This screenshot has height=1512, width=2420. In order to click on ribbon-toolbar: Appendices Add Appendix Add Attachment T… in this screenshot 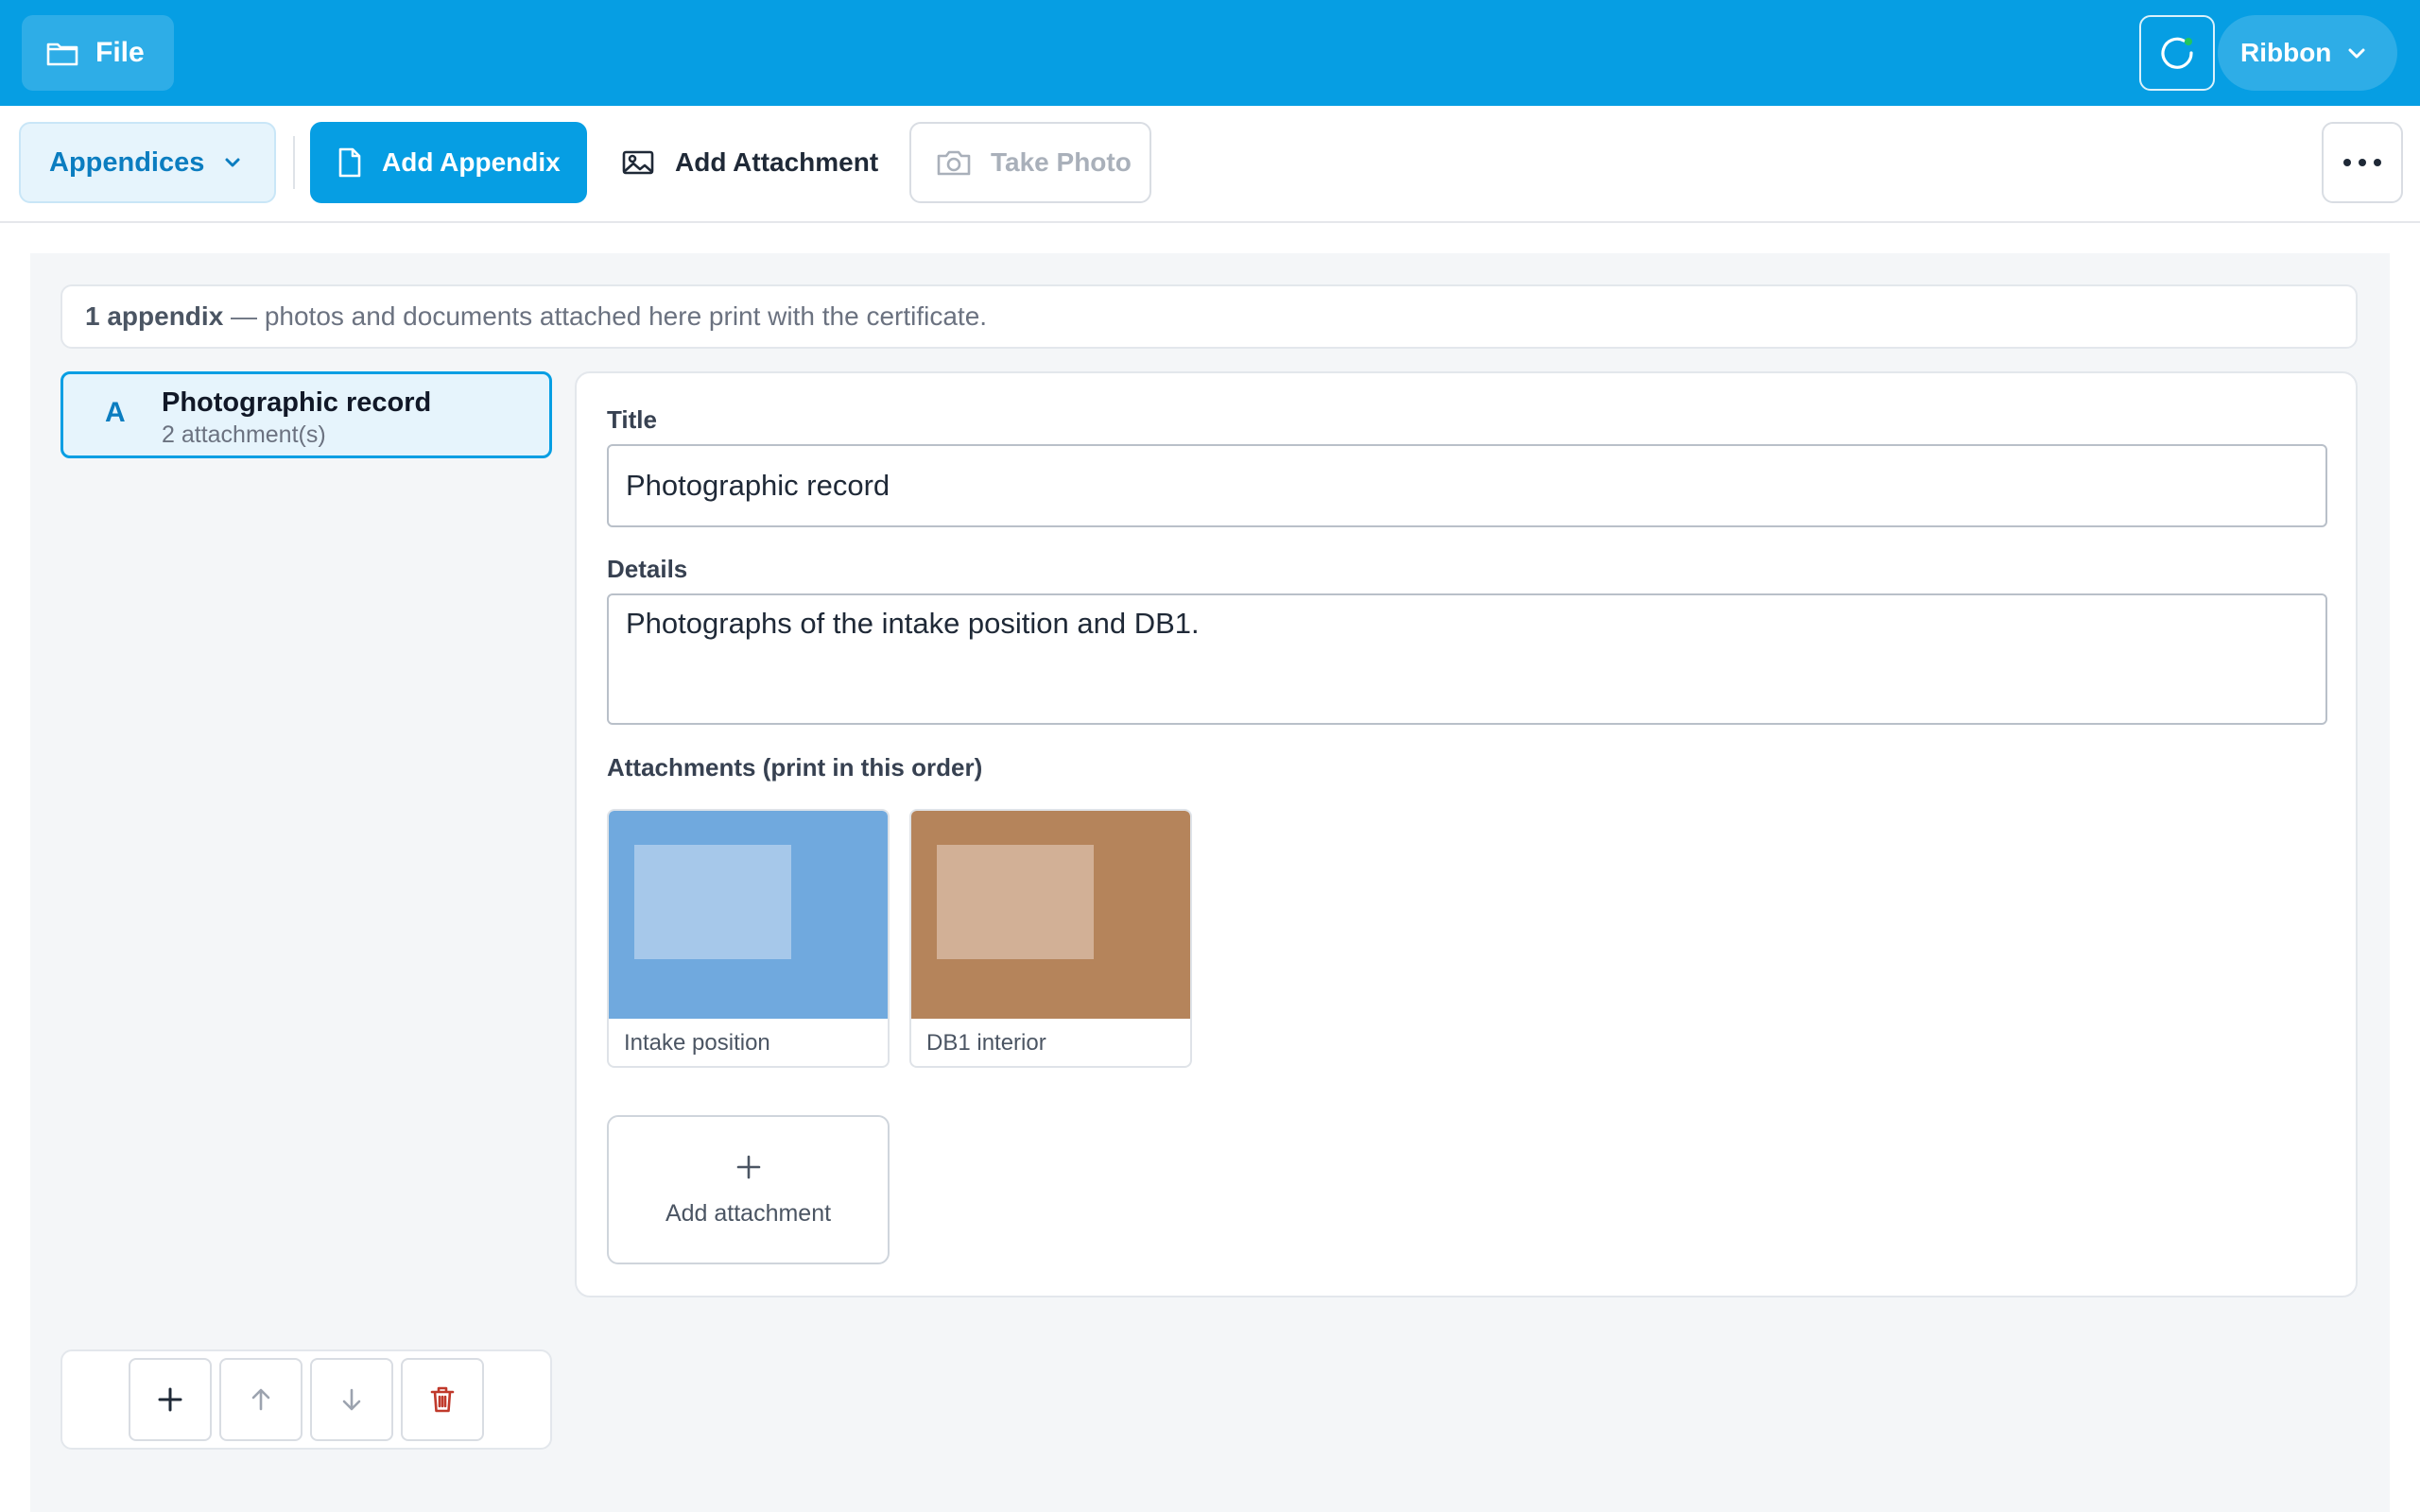, I will do `click(1210, 164)`.